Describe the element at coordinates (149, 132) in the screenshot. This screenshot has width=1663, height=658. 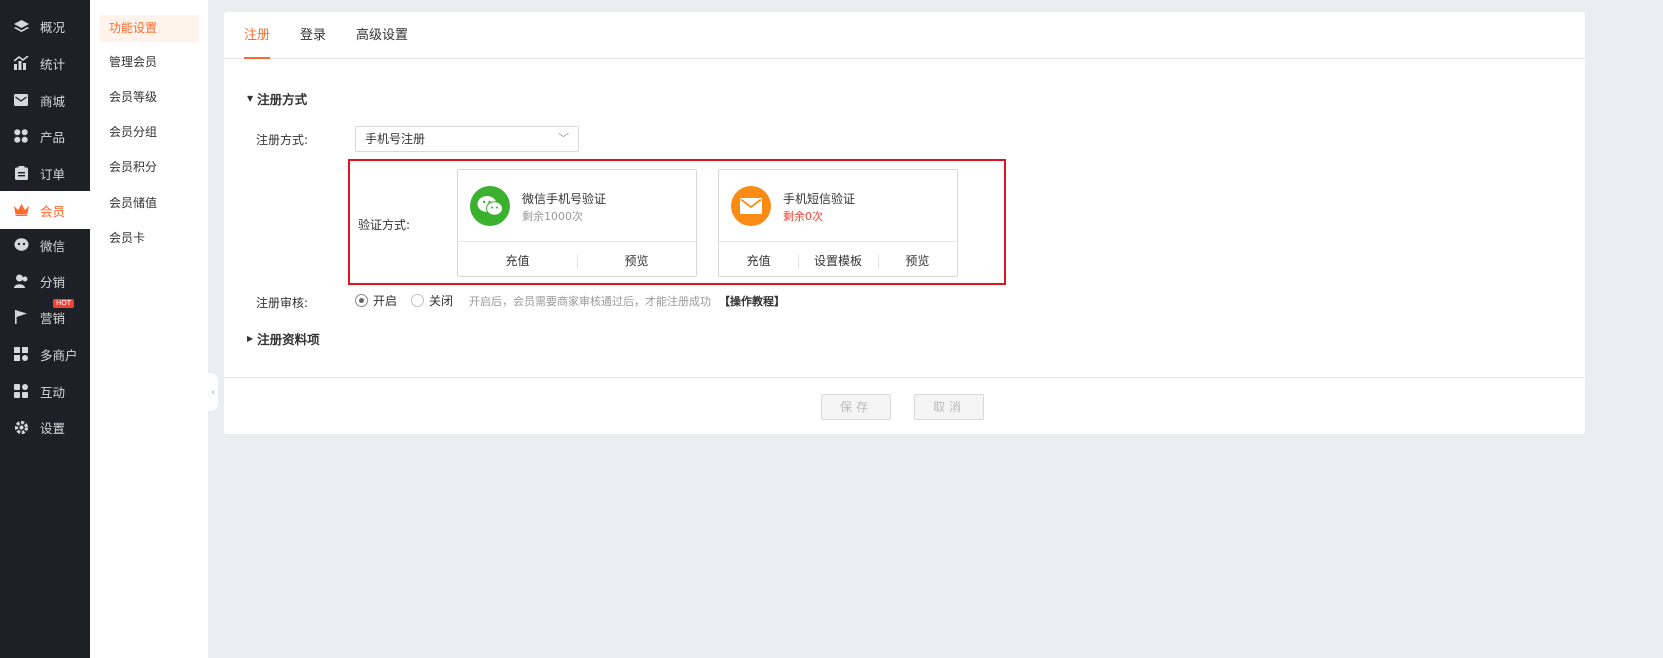
I see `subnav-item-member-groups: 会员分组` at that location.